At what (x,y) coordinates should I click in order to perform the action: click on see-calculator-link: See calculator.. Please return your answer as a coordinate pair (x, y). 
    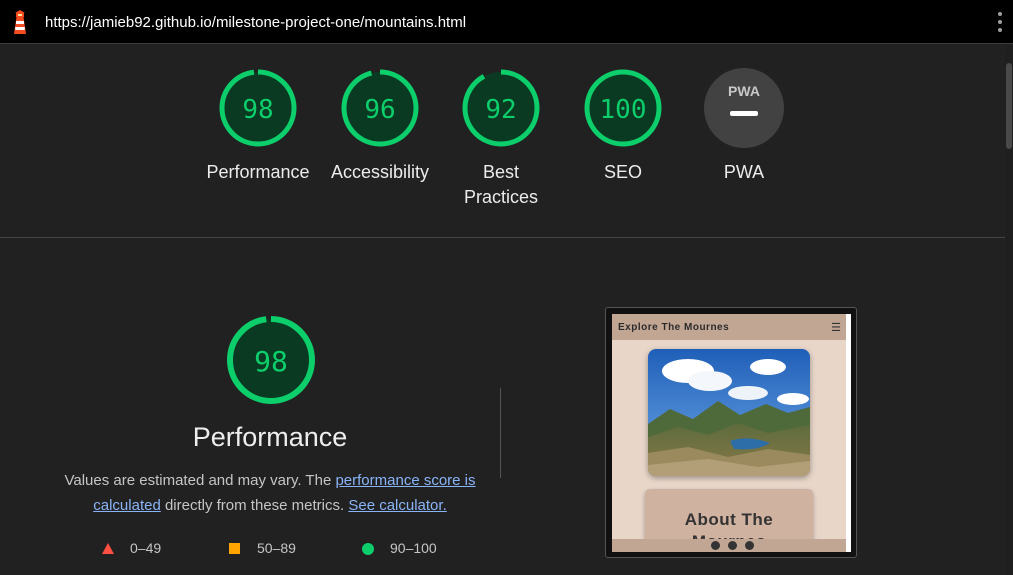
    Looking at the image, I should click on (397, 505).